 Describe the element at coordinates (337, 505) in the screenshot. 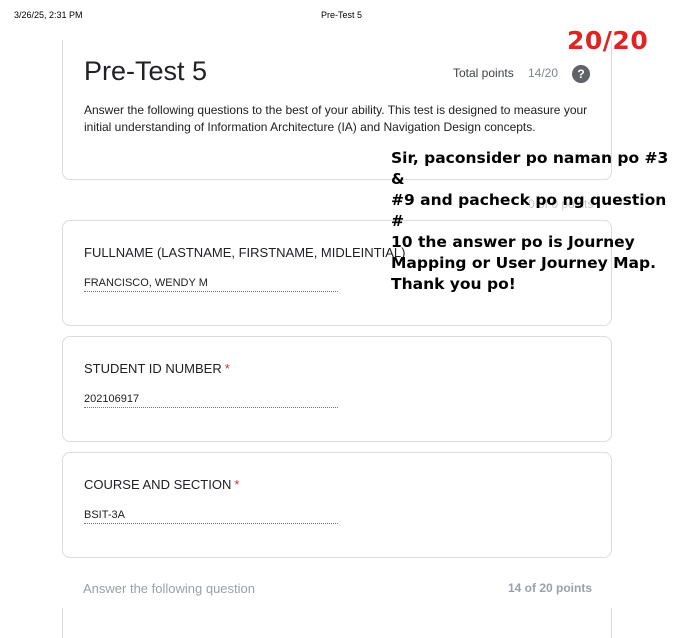

I see `question-card-course-section: COURSE AND SECTION * BSIT-3A` at that location.